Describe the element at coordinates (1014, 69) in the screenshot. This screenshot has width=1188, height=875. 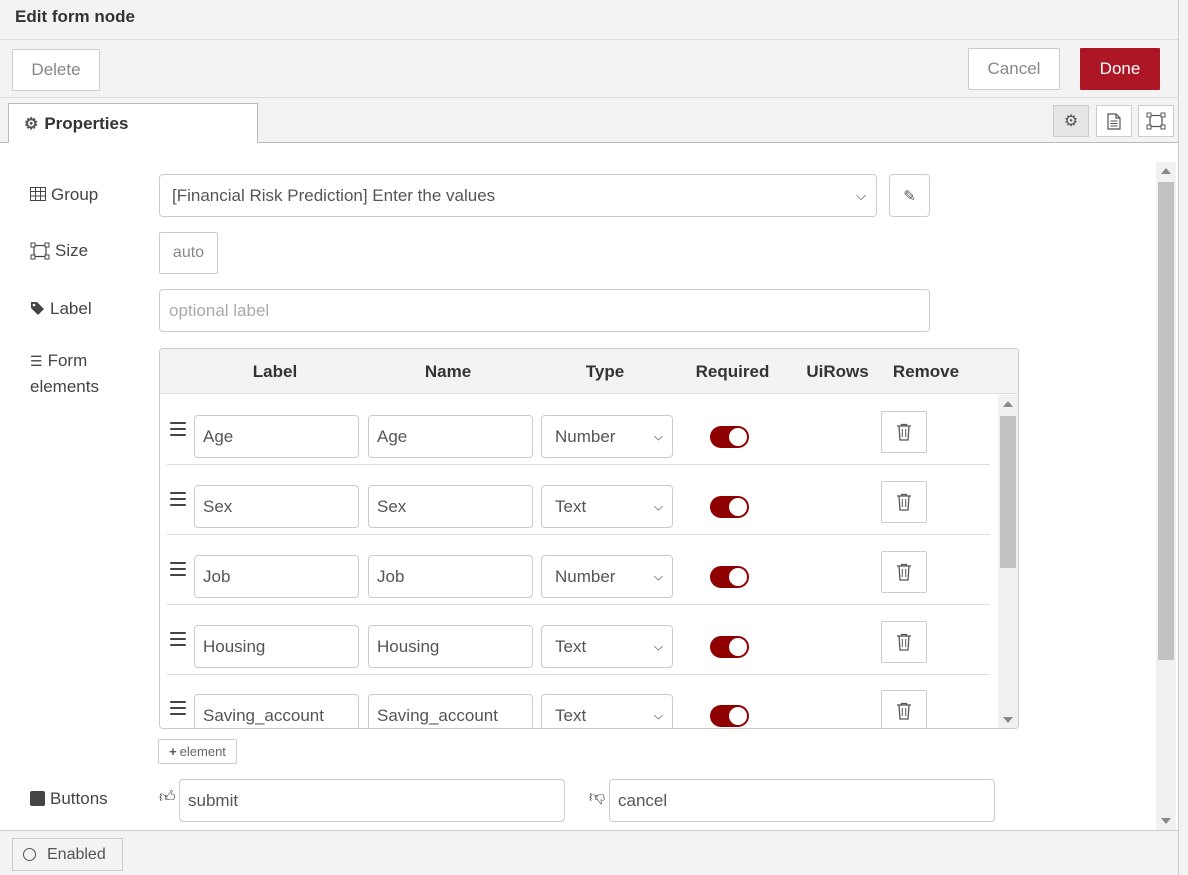
I see `cancel-button: Cancel` at that location.